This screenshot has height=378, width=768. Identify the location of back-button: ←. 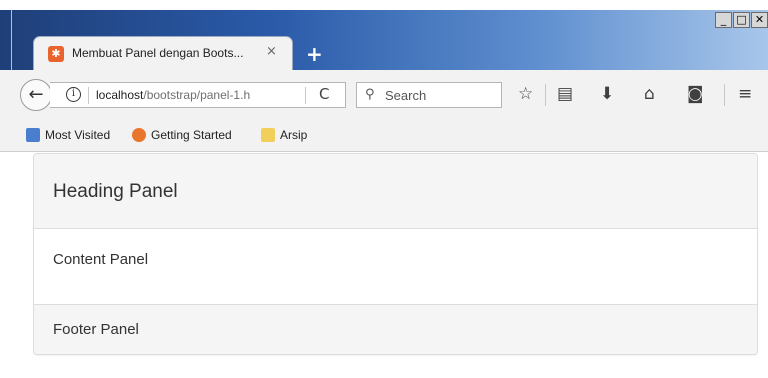
(36, 95).